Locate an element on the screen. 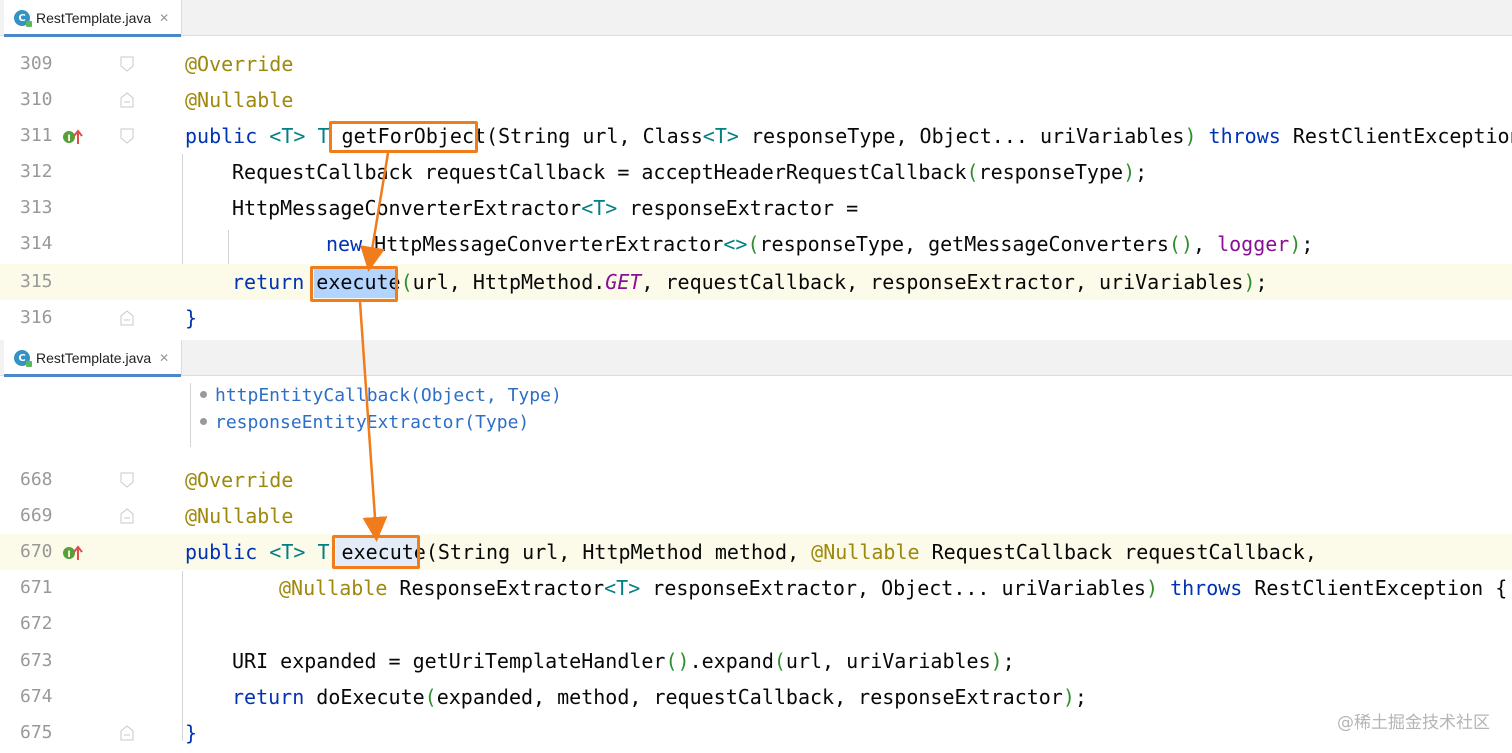  line-number: 311 is located at coordinates (36, 135).